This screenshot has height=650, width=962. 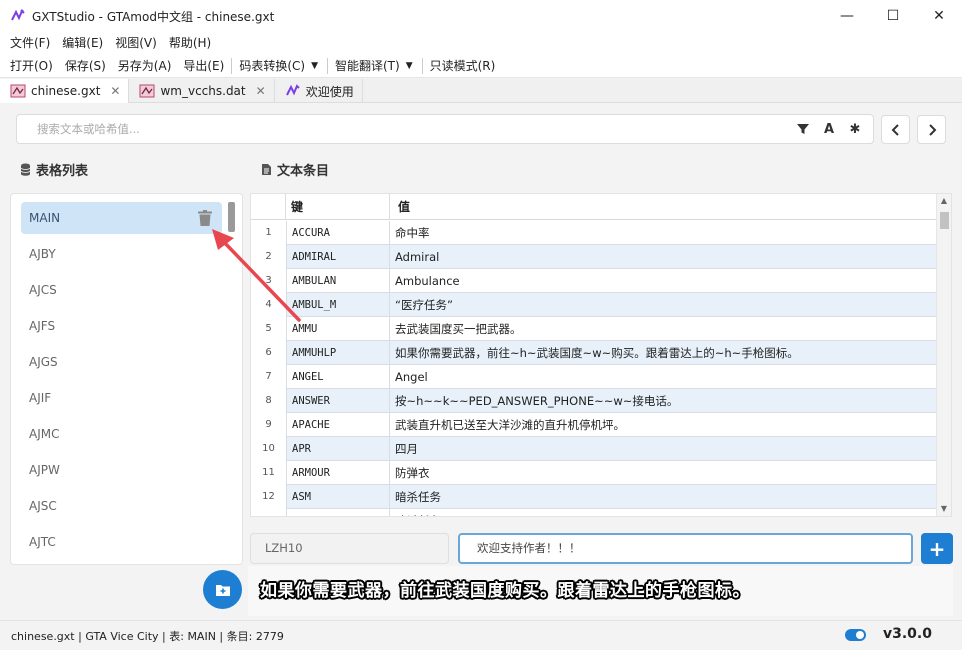 What do you see at coordinates (121, 506) in the screenshot?
I see `table-list-item: AJSC` at bounding box center [121, 506].